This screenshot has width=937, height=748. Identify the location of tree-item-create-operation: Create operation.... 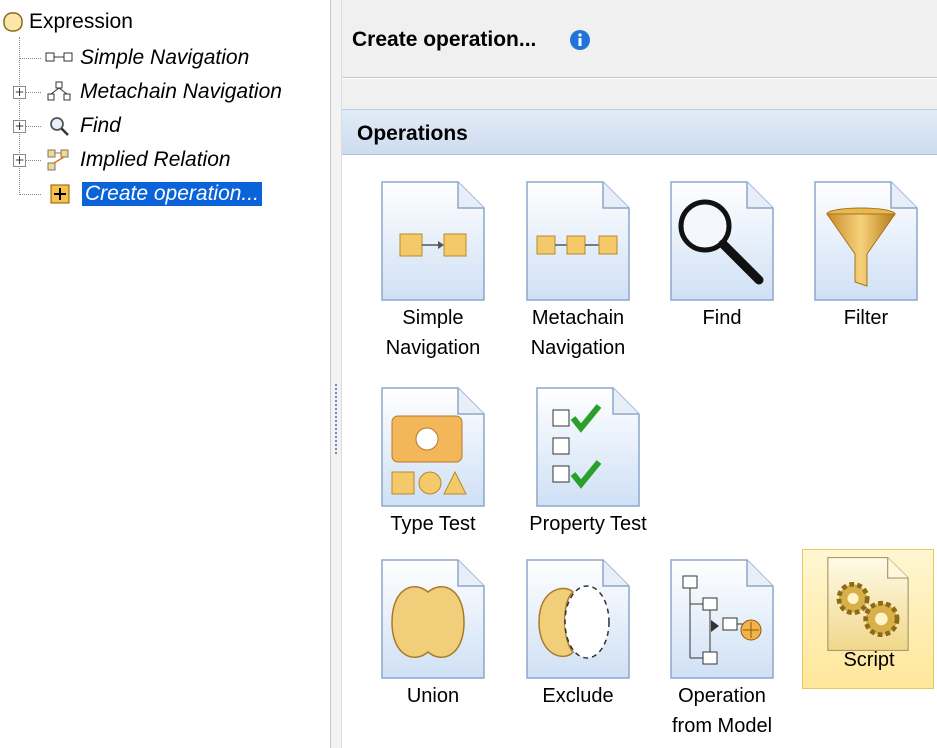
(152, 194).